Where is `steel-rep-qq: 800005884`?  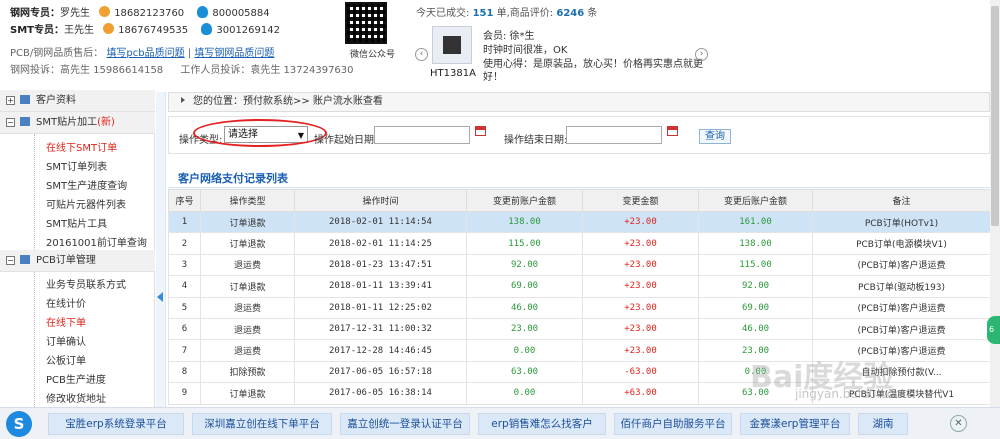 steel-rep-qq: 800005884 is located at coordinates (240, 13).